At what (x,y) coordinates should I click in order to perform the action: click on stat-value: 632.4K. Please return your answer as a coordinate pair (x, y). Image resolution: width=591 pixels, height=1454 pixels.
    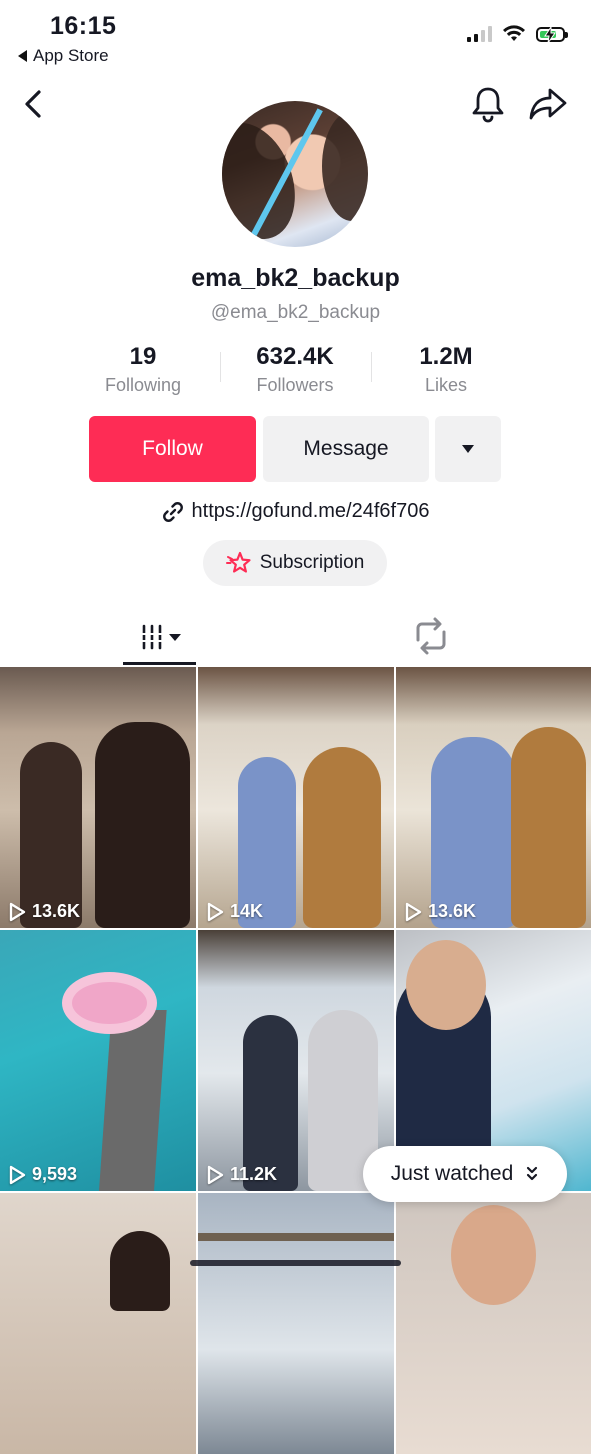
    Looking at the image, I should click on (295, 356).